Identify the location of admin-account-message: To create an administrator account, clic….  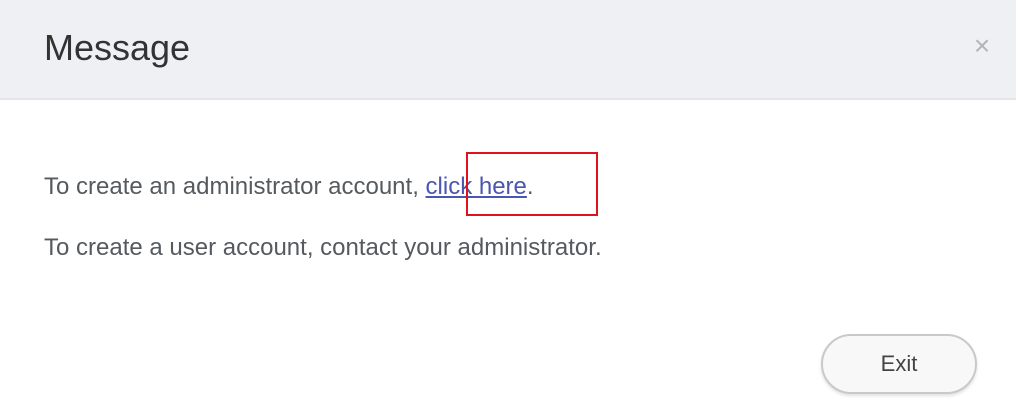
(289, 187).